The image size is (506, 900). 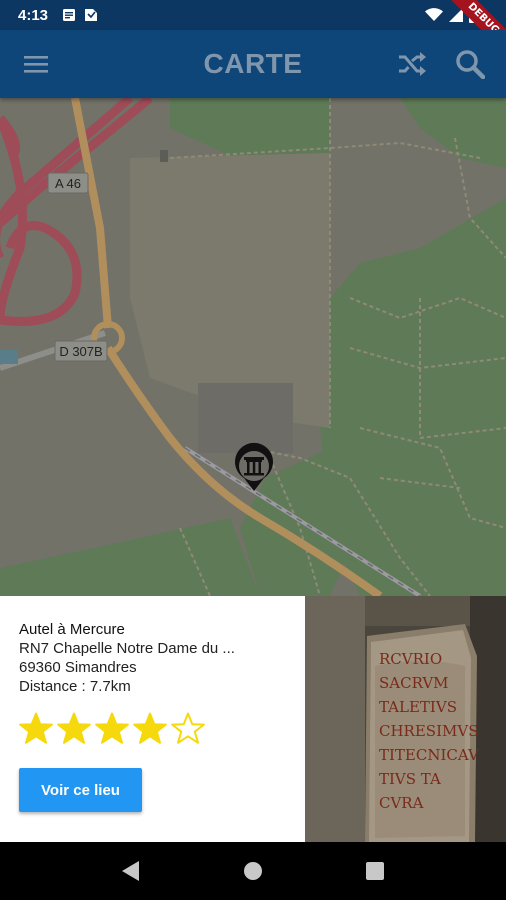 I want to click on water, so click(x=9, y=357).